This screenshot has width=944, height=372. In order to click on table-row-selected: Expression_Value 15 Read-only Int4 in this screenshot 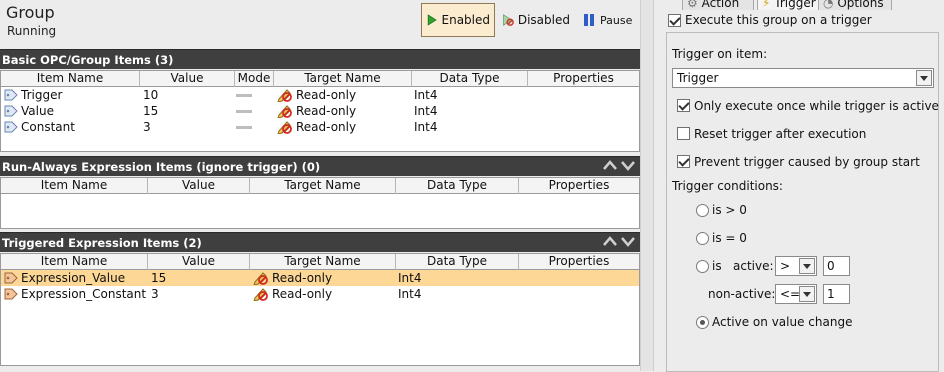, I will do `click(320, 278)`.